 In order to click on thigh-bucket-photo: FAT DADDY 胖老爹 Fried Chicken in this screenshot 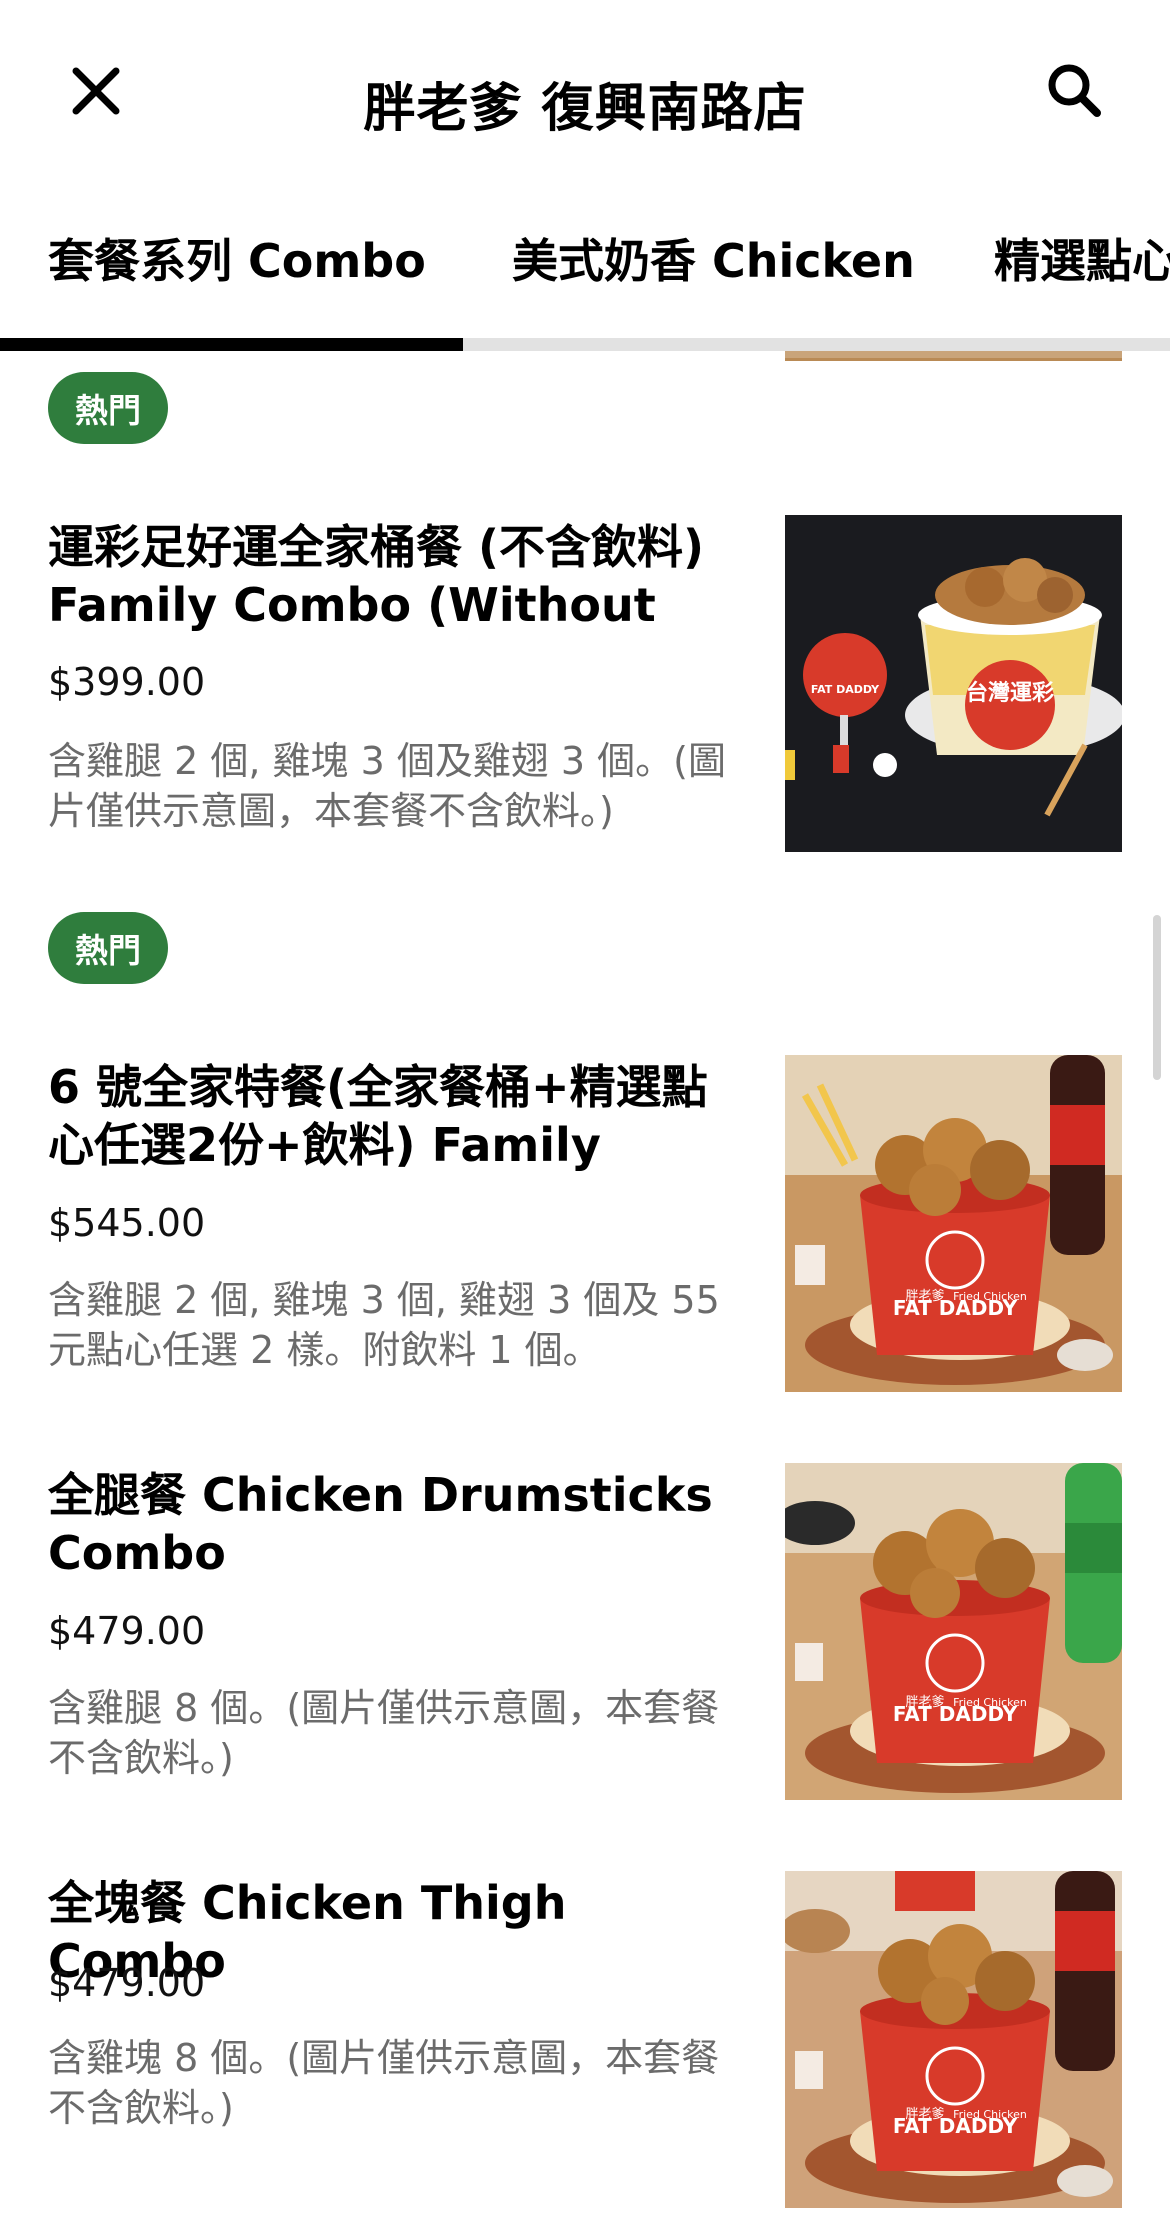, I will do `click(953, 2039)`.